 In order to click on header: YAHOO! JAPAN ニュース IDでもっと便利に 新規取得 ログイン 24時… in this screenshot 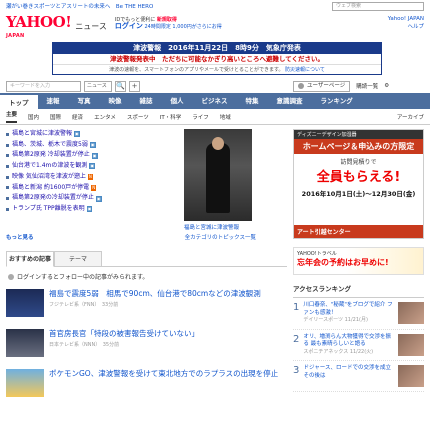, I will do `click(215, 27)`.